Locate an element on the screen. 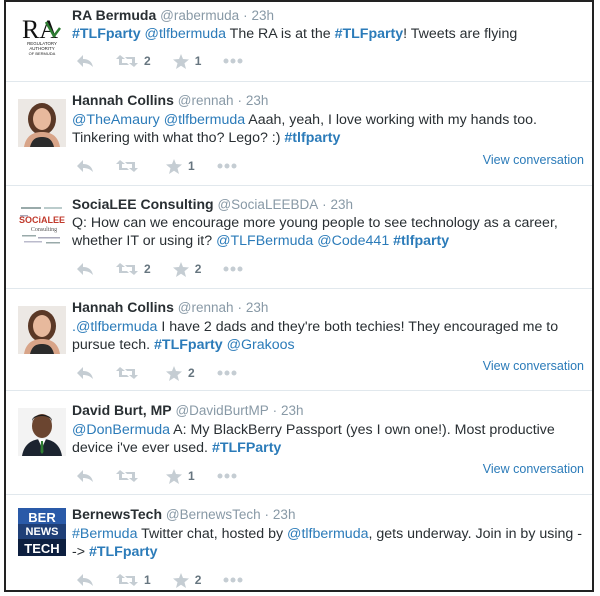  socialee-logo: SOCiALEE Consulting is located at coordinates (42, 225).